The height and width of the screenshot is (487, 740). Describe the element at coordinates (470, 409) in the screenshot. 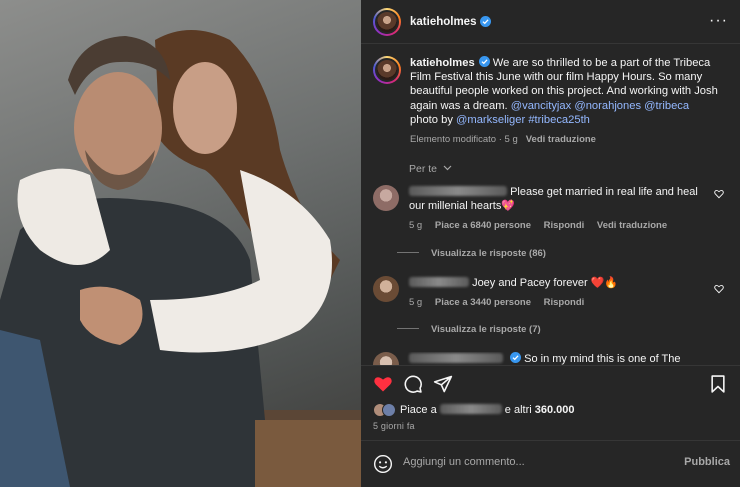

I see `liker-username` at that location.